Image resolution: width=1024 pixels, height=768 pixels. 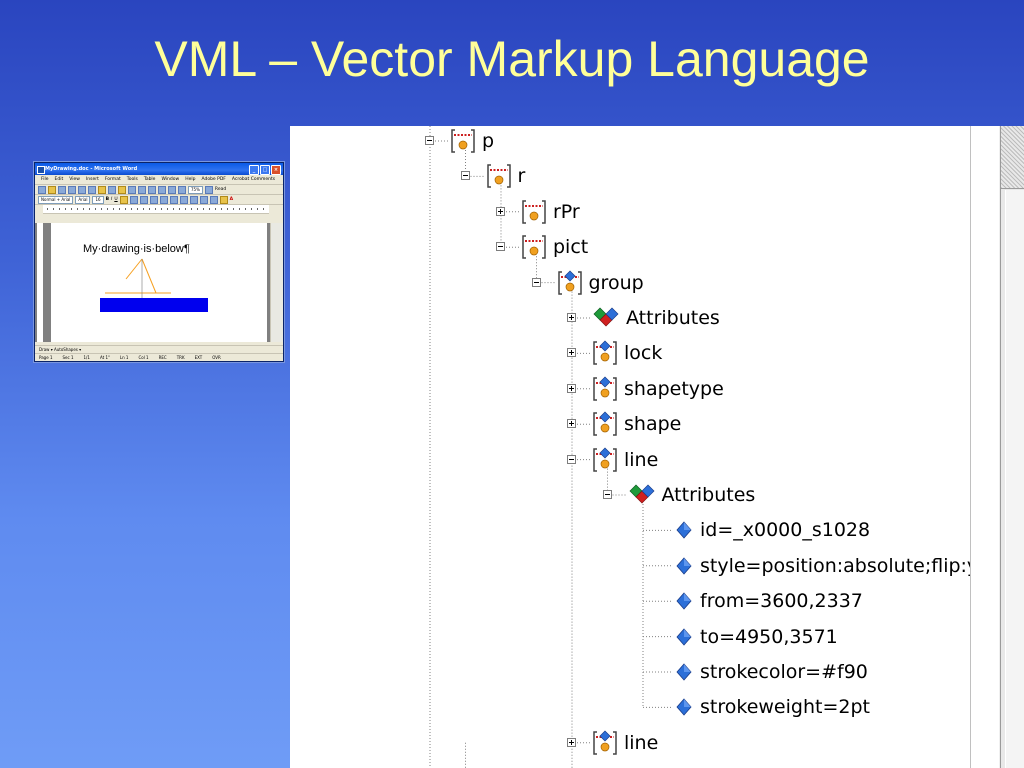 What do you see at coordinates (630, 283) in the screenshot?
I see `tree-node: group` at bounding box center [630, 283].